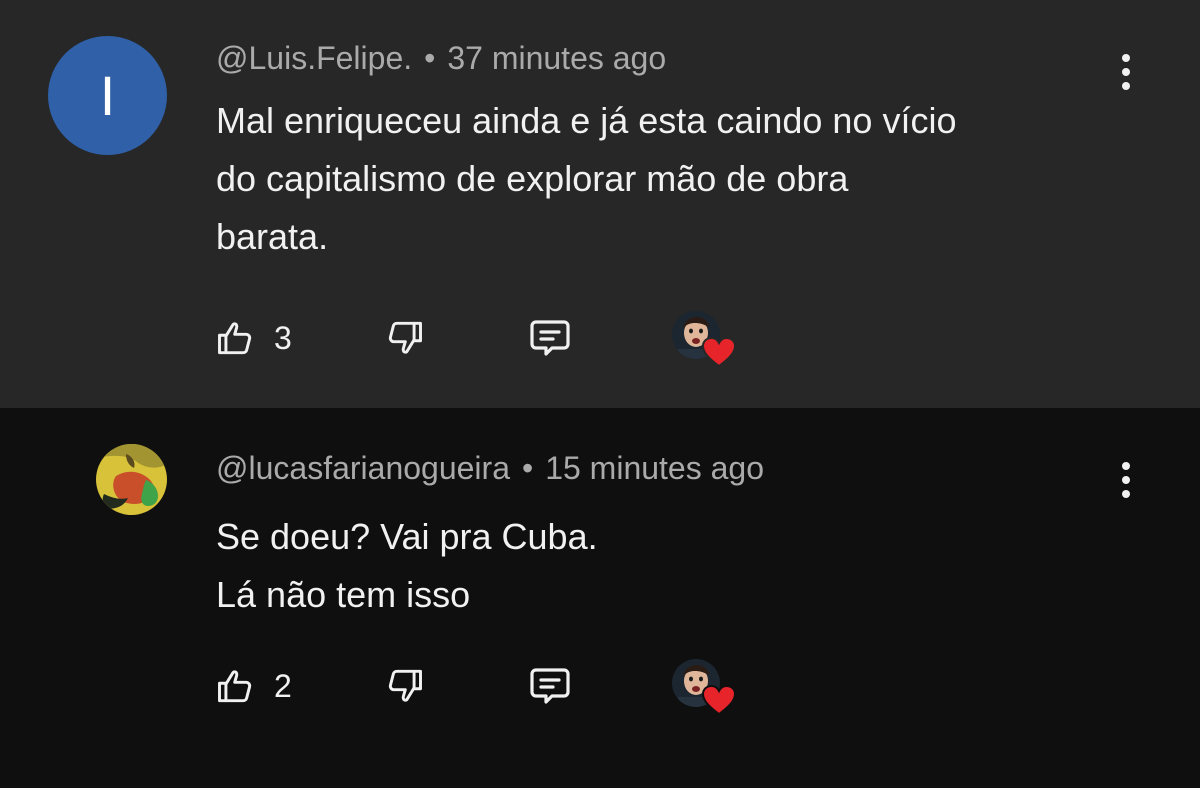  I want to click on comment-actions: 3, so click(494, 339).